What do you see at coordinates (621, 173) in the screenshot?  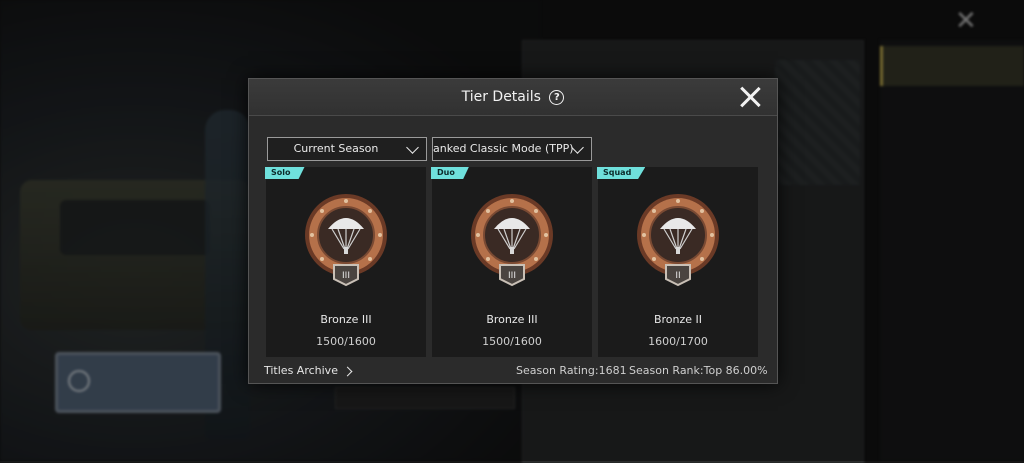 I see `card-tag: Squad` at bounding box center [621, 173].